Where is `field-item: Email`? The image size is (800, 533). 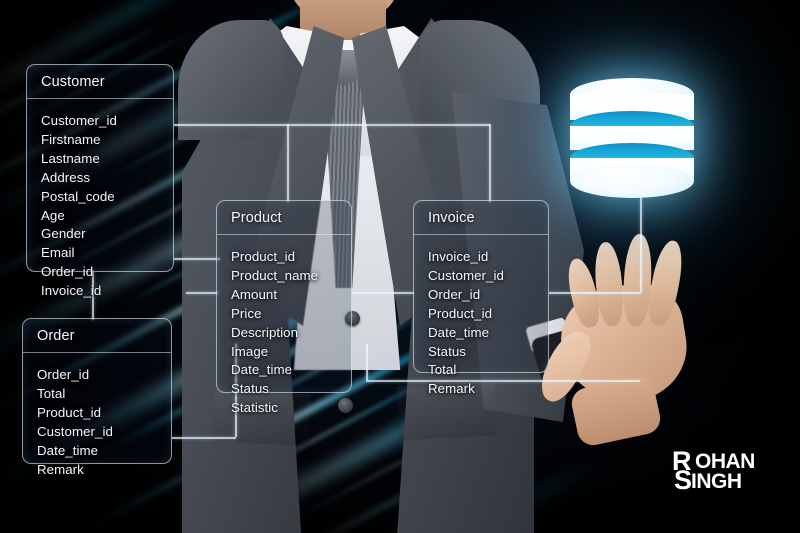
field-item: Email is located at coordinates (58, 253).